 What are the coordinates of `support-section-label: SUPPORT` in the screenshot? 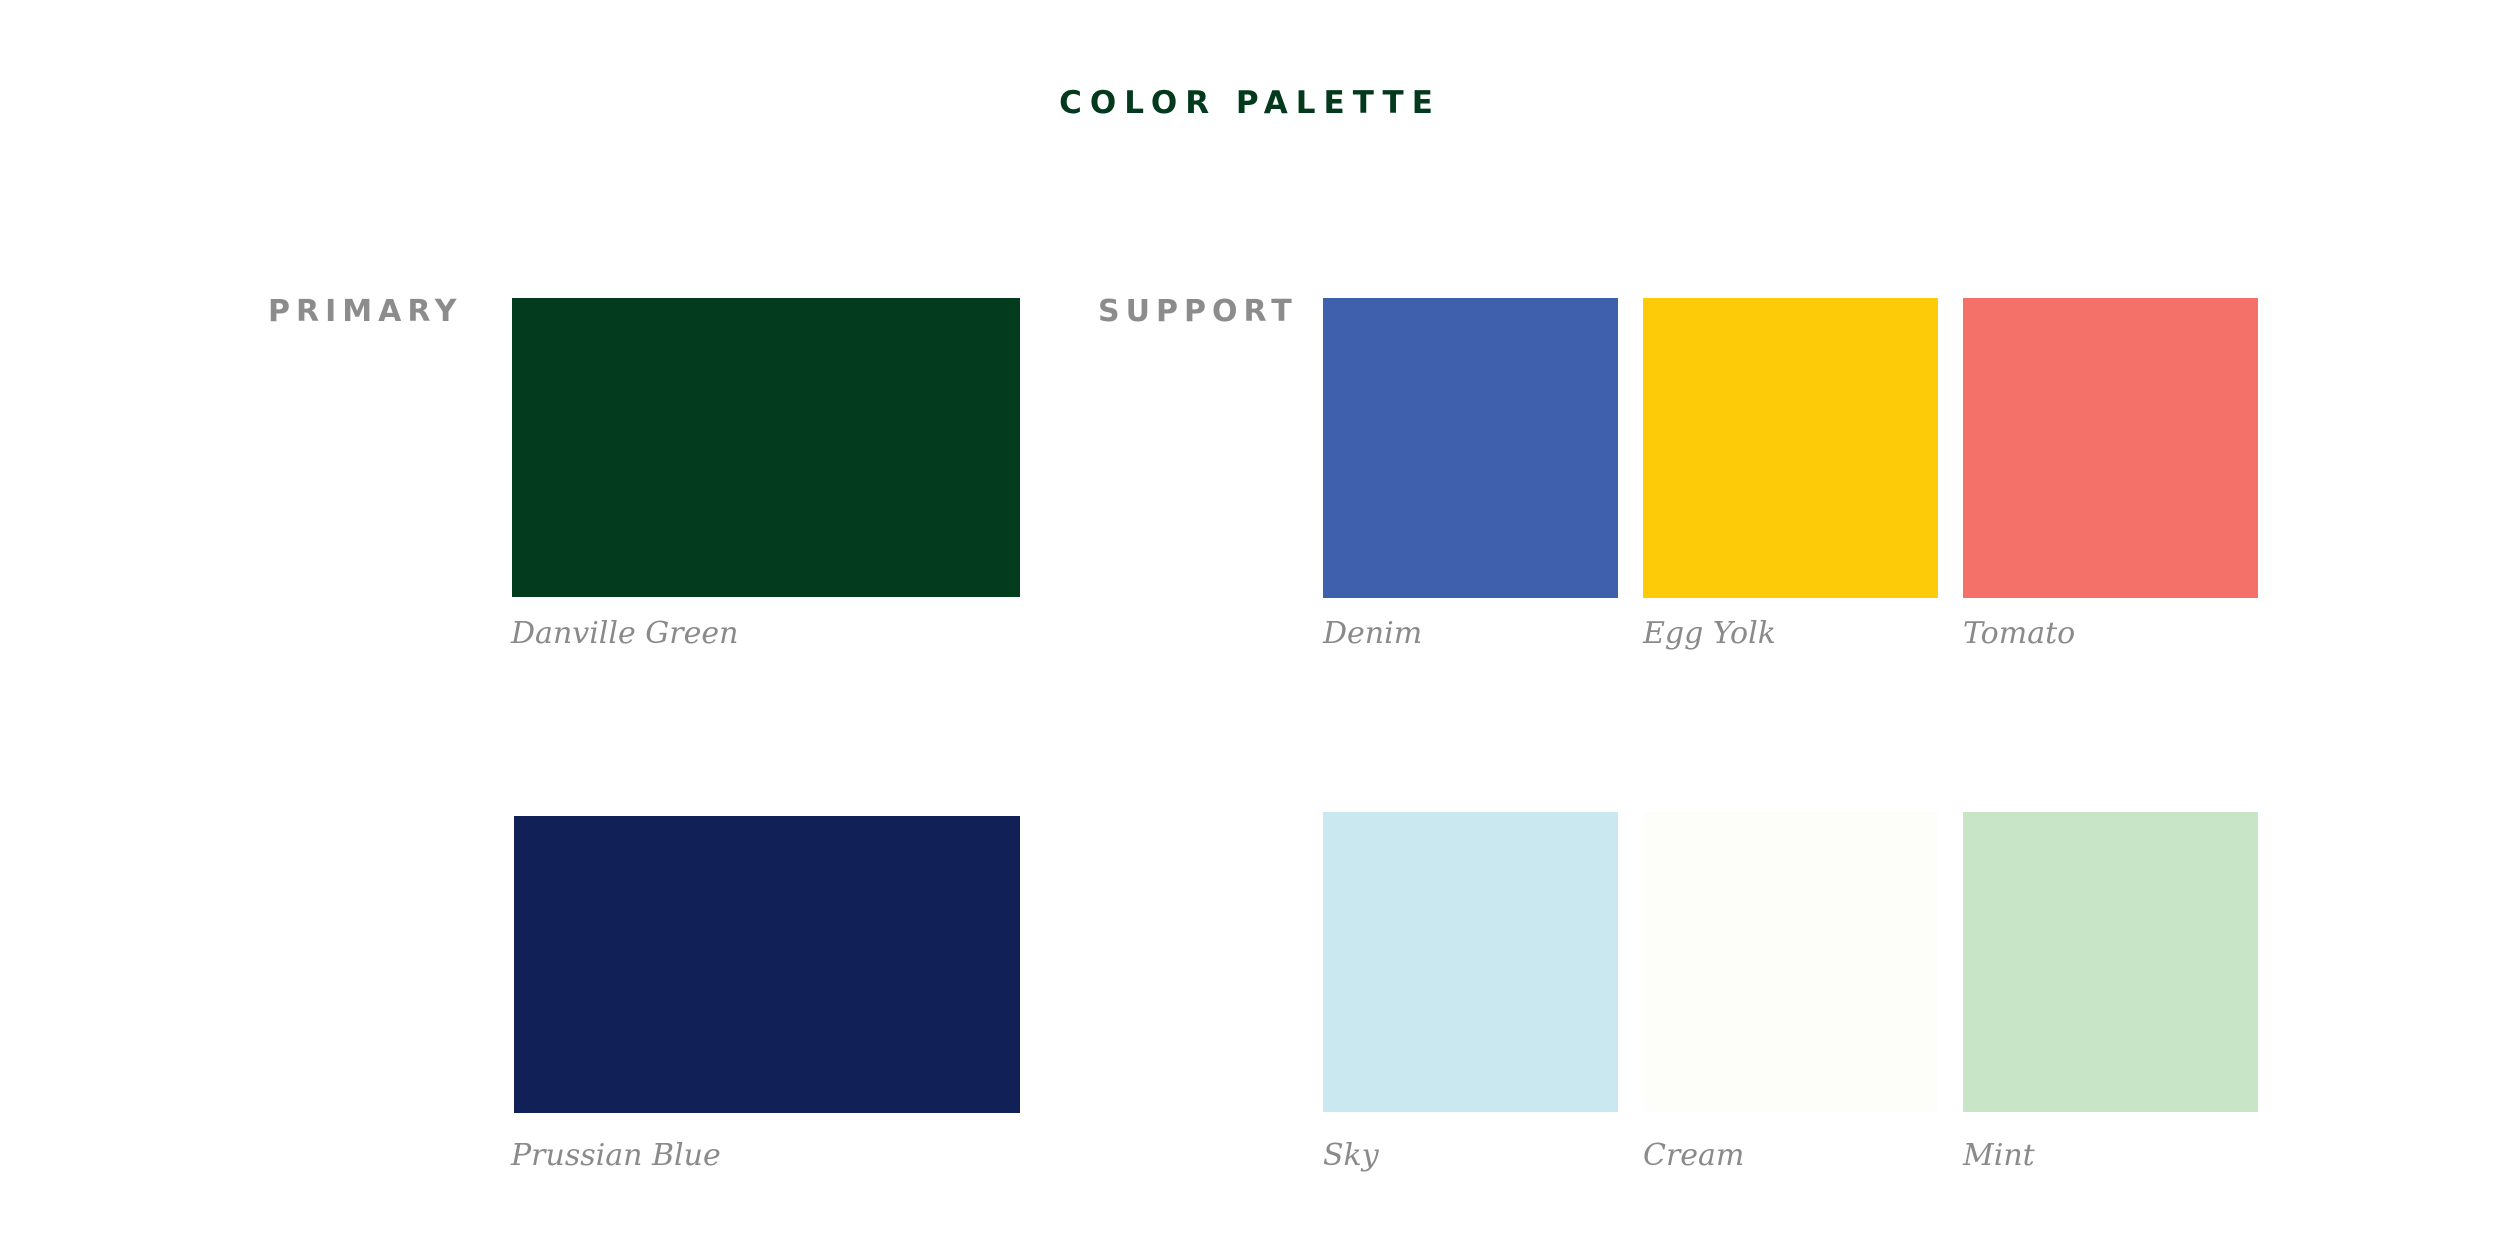 It's located at (1198, 311).